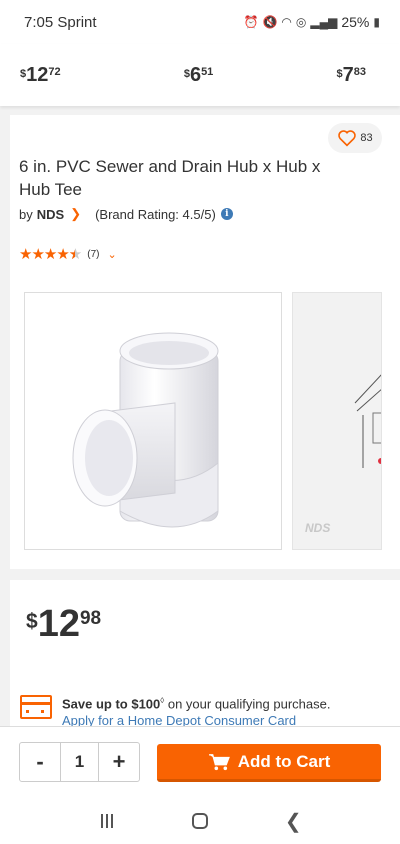  Describe the element at coordinates (200, 22) in the screenshot. I see `status-bar: 7:05 Sprint ⏰ 🔇 ◠ ◎ ▂▄▆ 25% ▮` at that location.